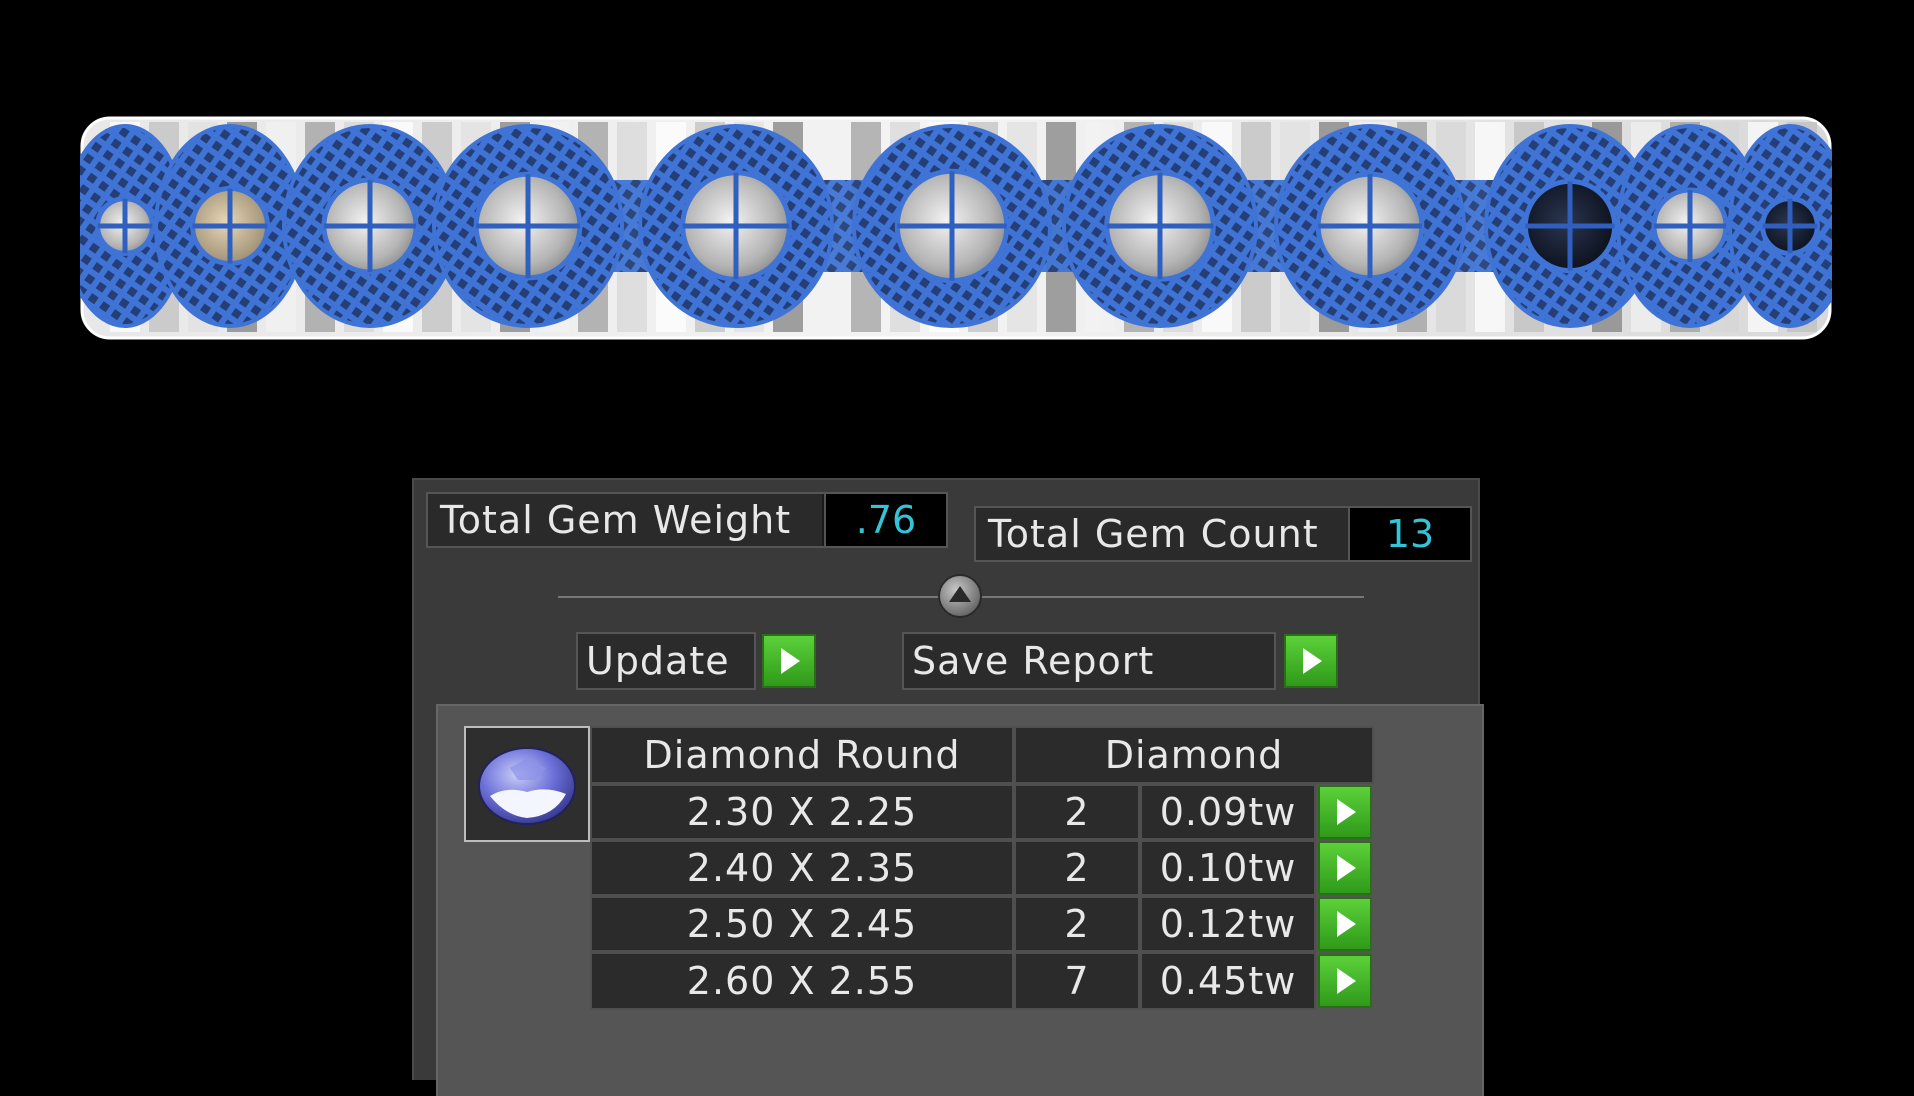 This screenshot has height=1096, width=1914. I want to click on total-gem-count-value: 13, so click(1409, 534).